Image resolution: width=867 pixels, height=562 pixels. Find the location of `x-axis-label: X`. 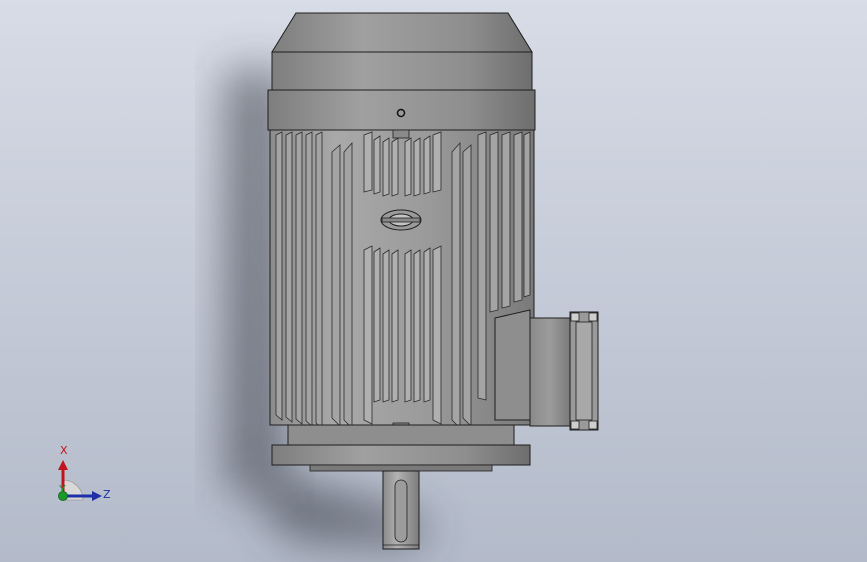

x-axis-label: X is located at coordinates (64, 450).